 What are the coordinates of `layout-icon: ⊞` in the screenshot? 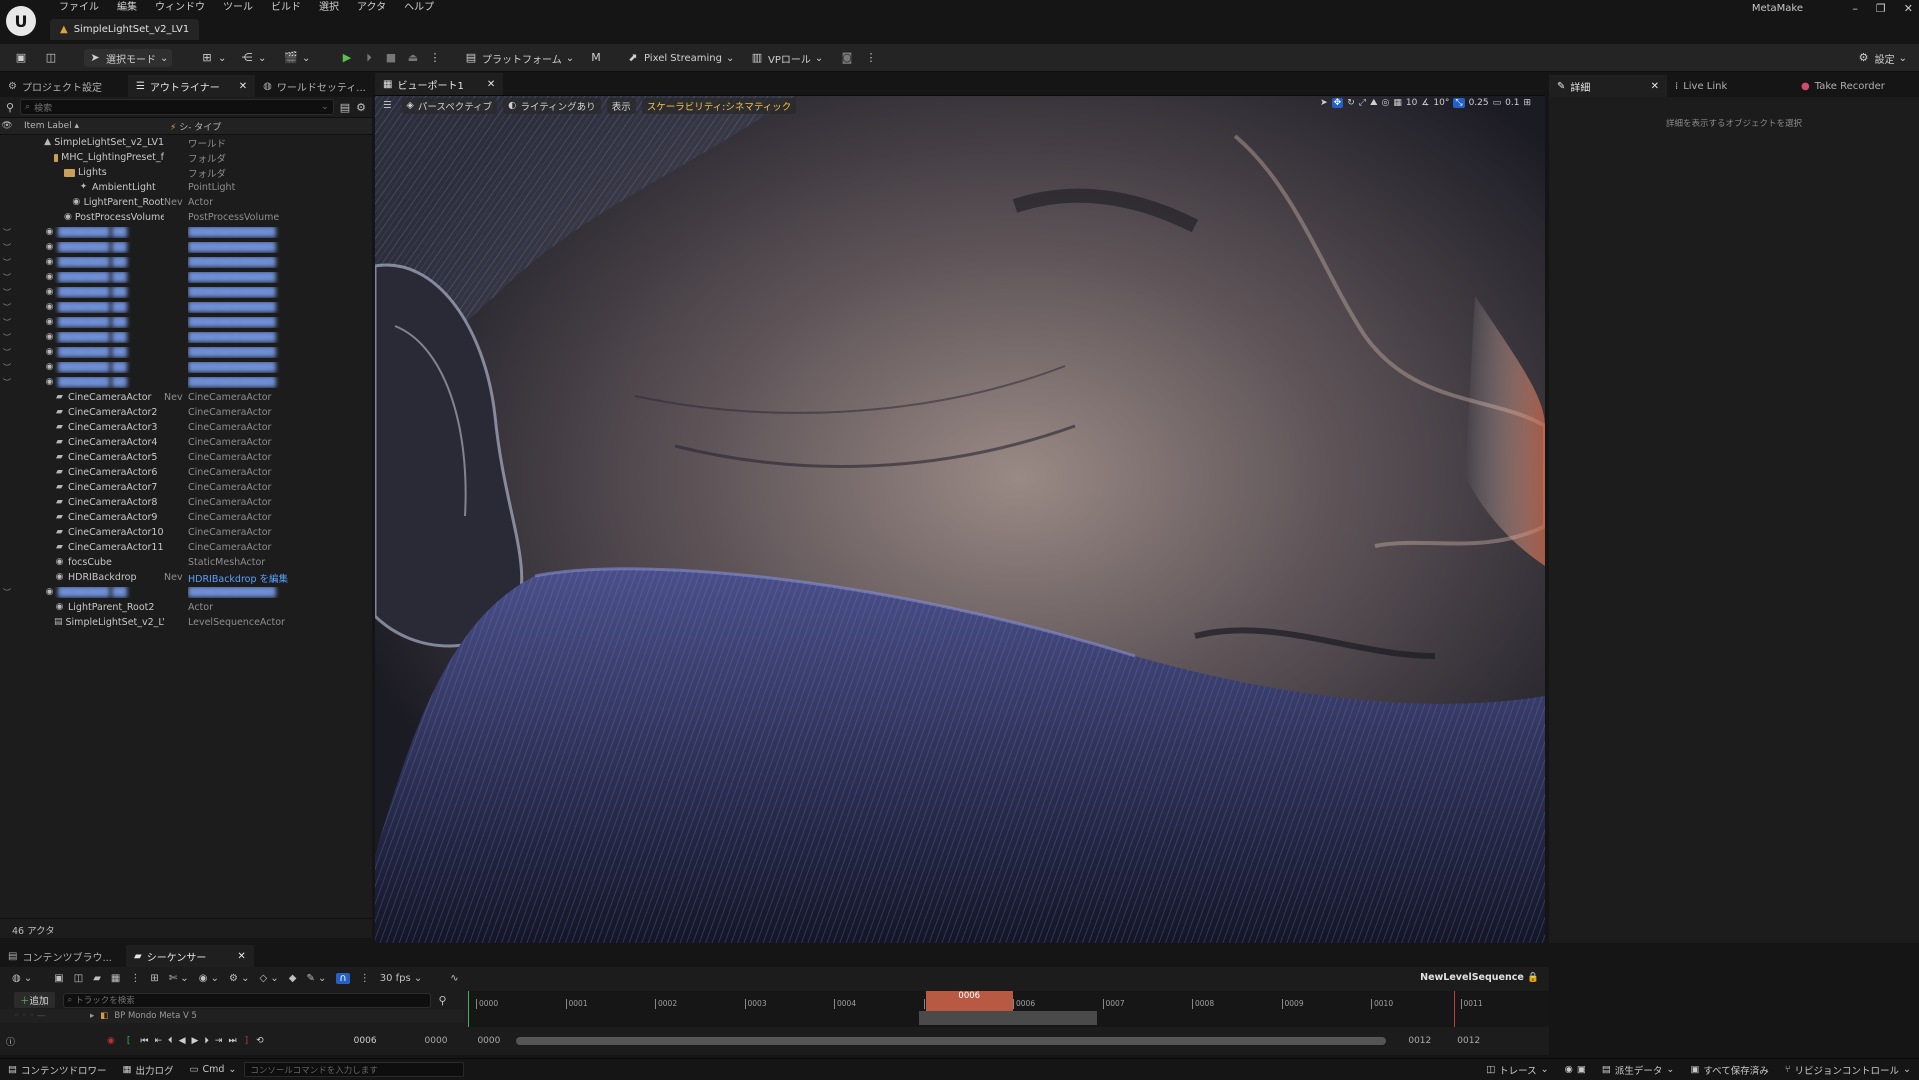 It's located at (1527, 103).